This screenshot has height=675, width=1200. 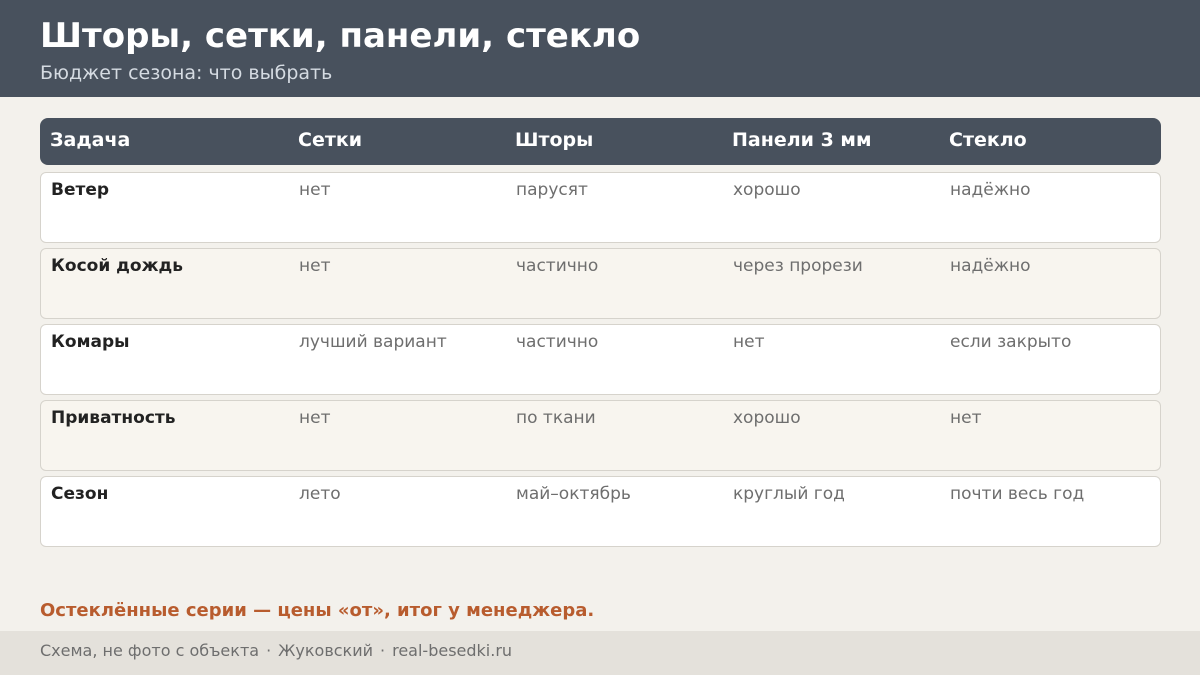 What do you see at coordinates (150, 650) in the screenshot?
I see `footer-caption: Схема, не фото с объекта` at bounding box center [150, 650].